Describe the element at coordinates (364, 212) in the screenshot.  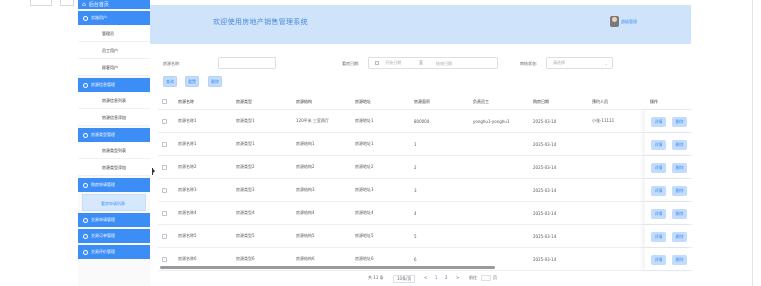
I see `cell-house-address: 房源地址4` at that location.